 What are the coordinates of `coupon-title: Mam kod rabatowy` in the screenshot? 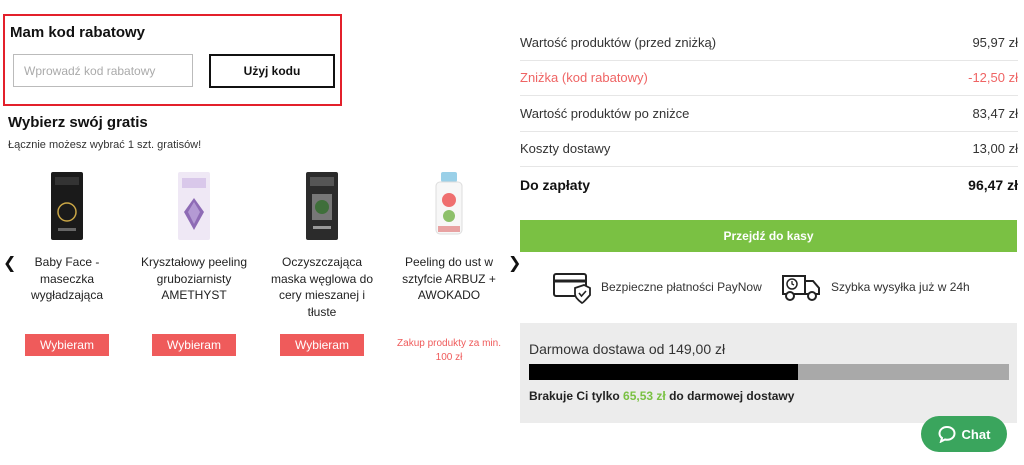 It's located at (78, 32).